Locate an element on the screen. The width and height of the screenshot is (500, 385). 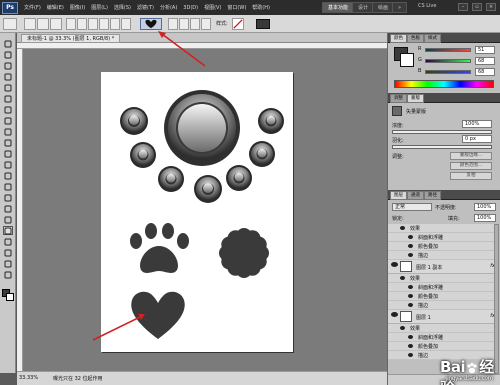
history-brush-tool is located at coordinates (8, 142).